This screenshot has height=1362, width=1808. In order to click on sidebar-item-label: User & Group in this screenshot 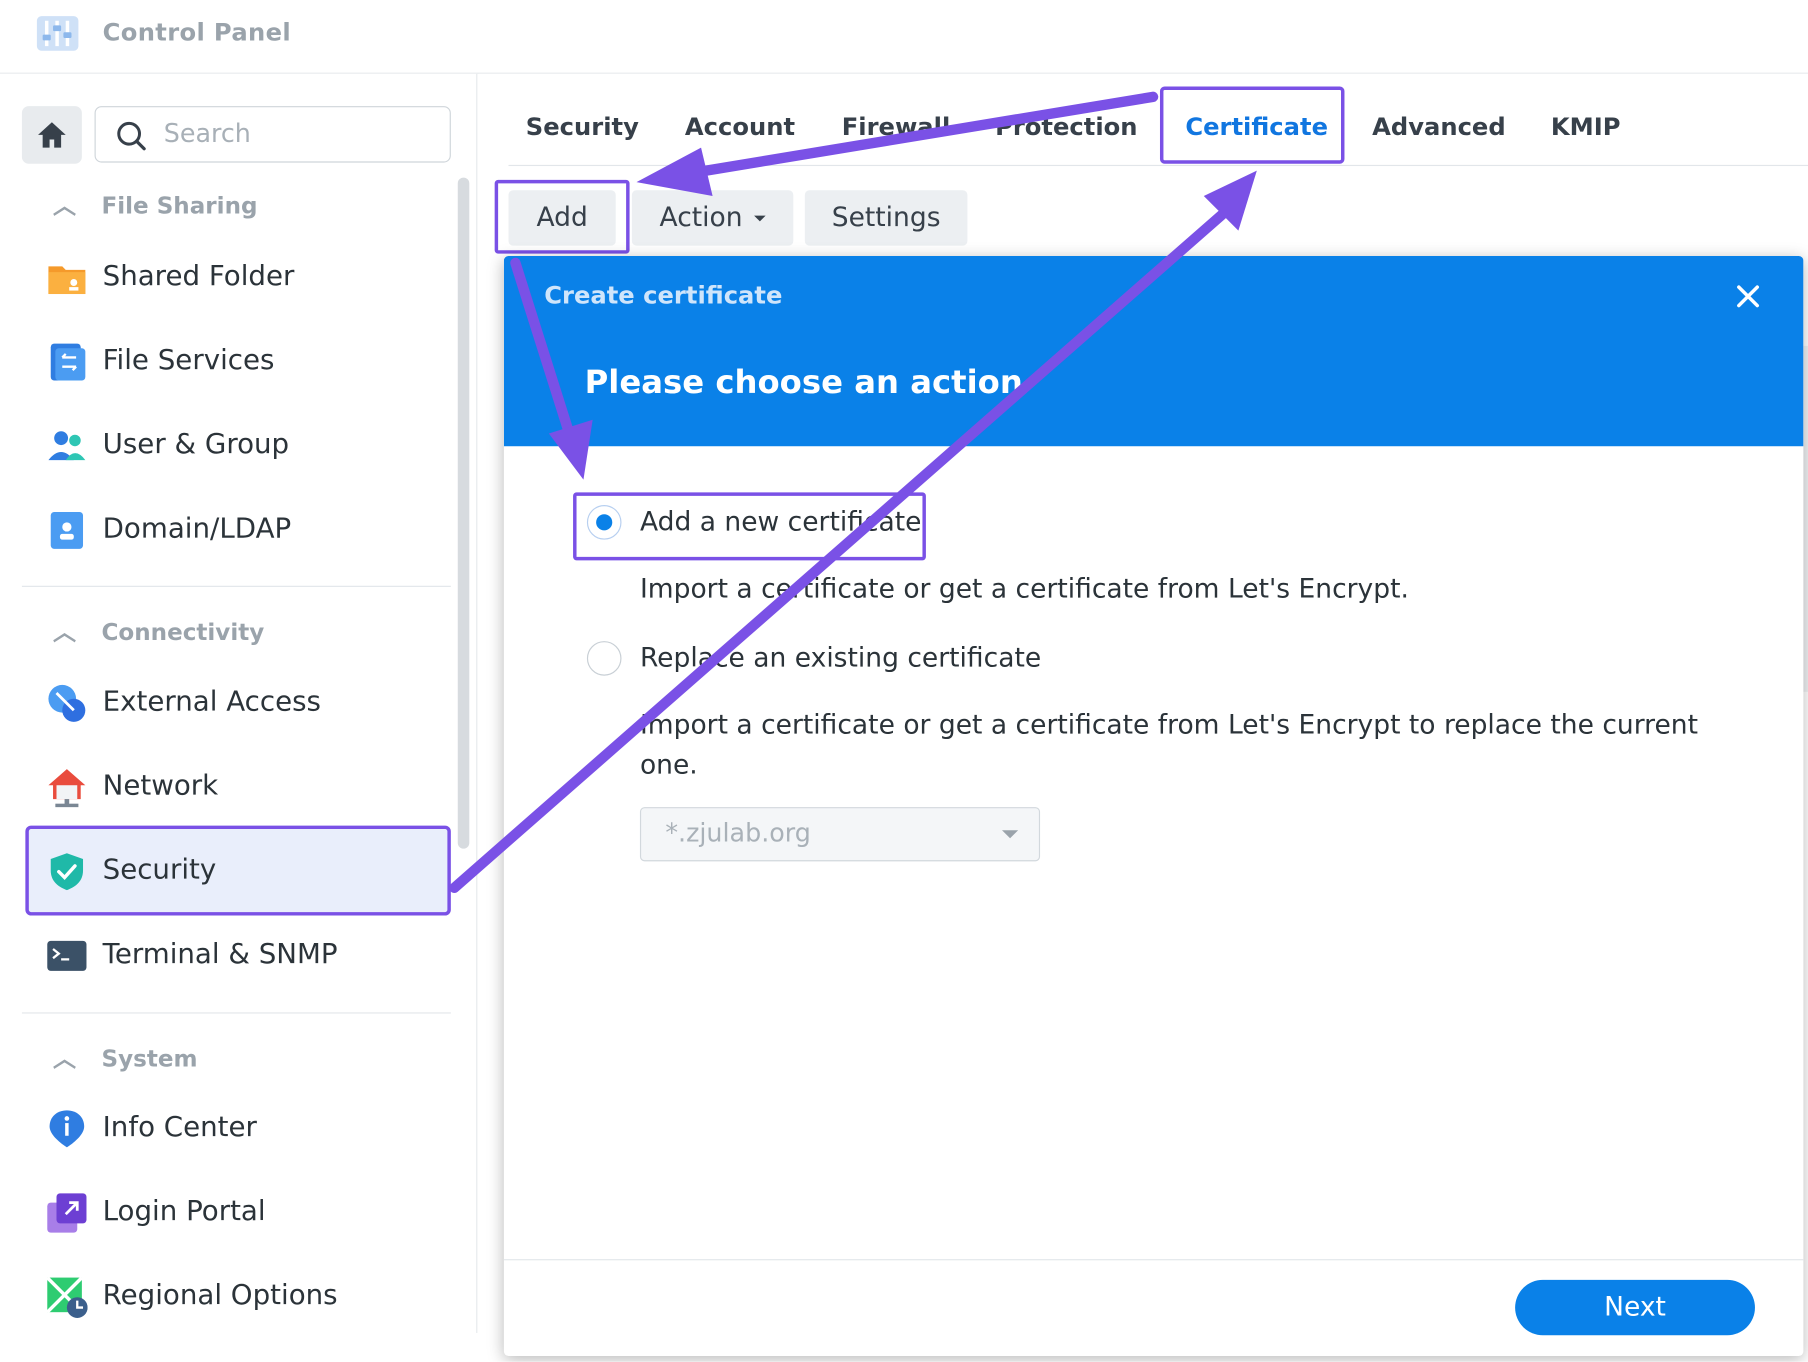, I will do `click(196, 444)`.